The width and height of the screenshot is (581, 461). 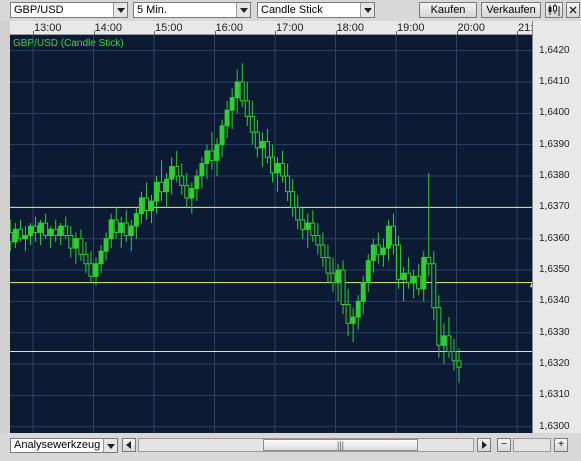 I want to click on zoom-out-button: −, so click(x=504, y=445).